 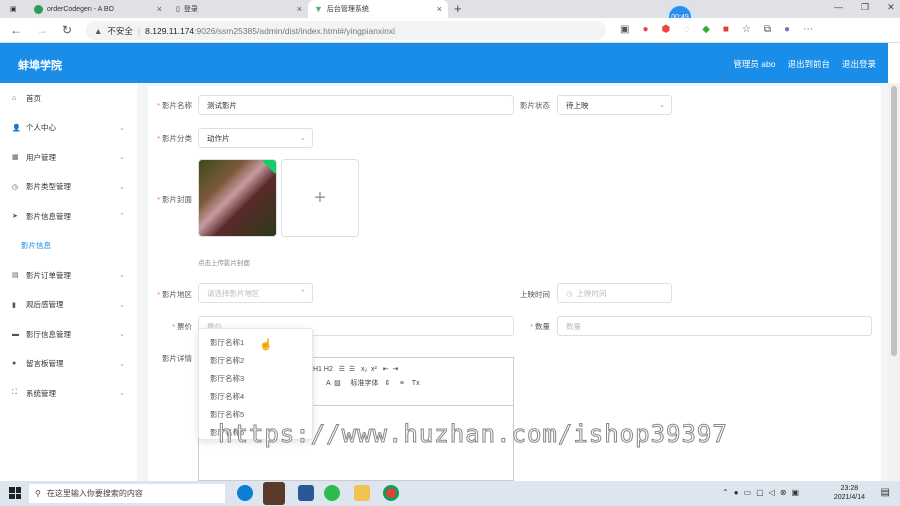 What do you see at coordinates (885, 492) in the screenshot?
I see `notification-icon: ▤` at bounding box center [885, 492].